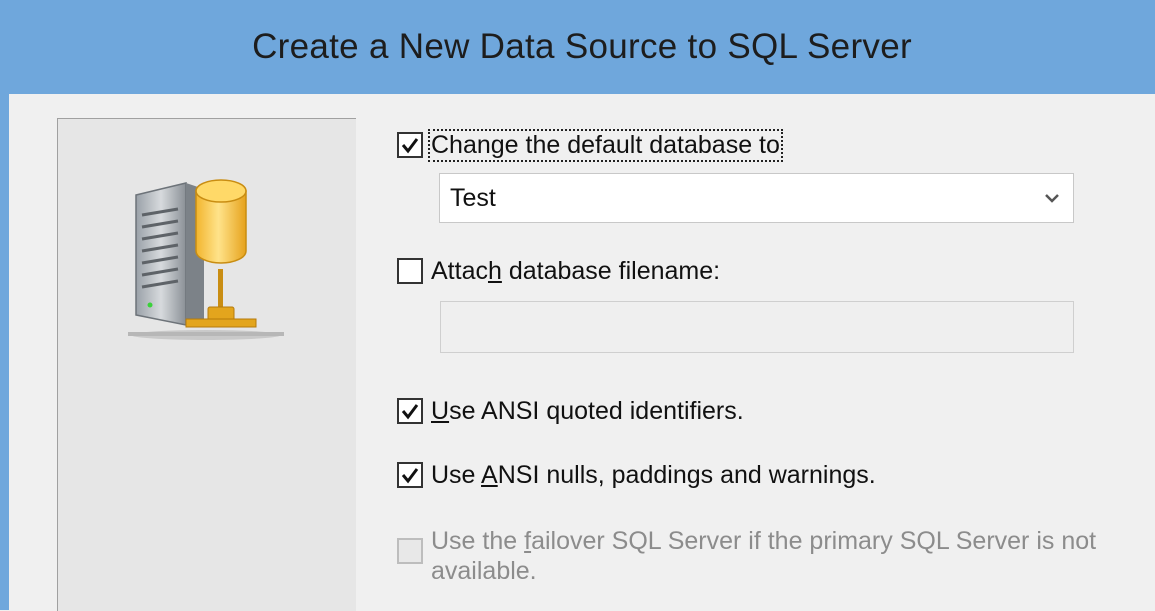 Image resolution: width=1155 pixels, height=611 pixels. I want to click on ansi-nulls-option: Use ANSI nulls, paddings and warnings., so click(636, 475).